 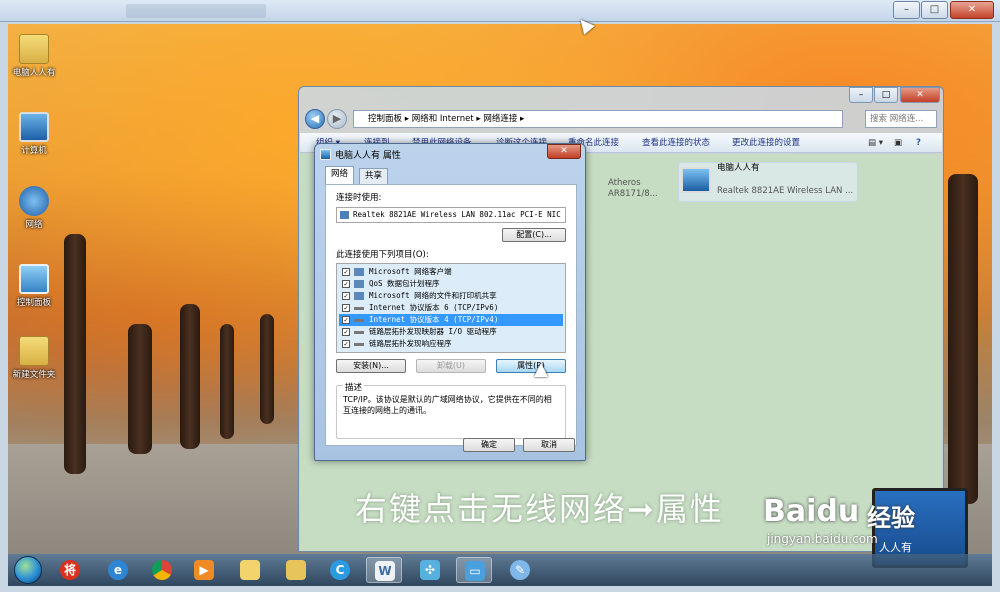 I want to click on taskbar-media-player: ▶, so click(x=204, y=570).